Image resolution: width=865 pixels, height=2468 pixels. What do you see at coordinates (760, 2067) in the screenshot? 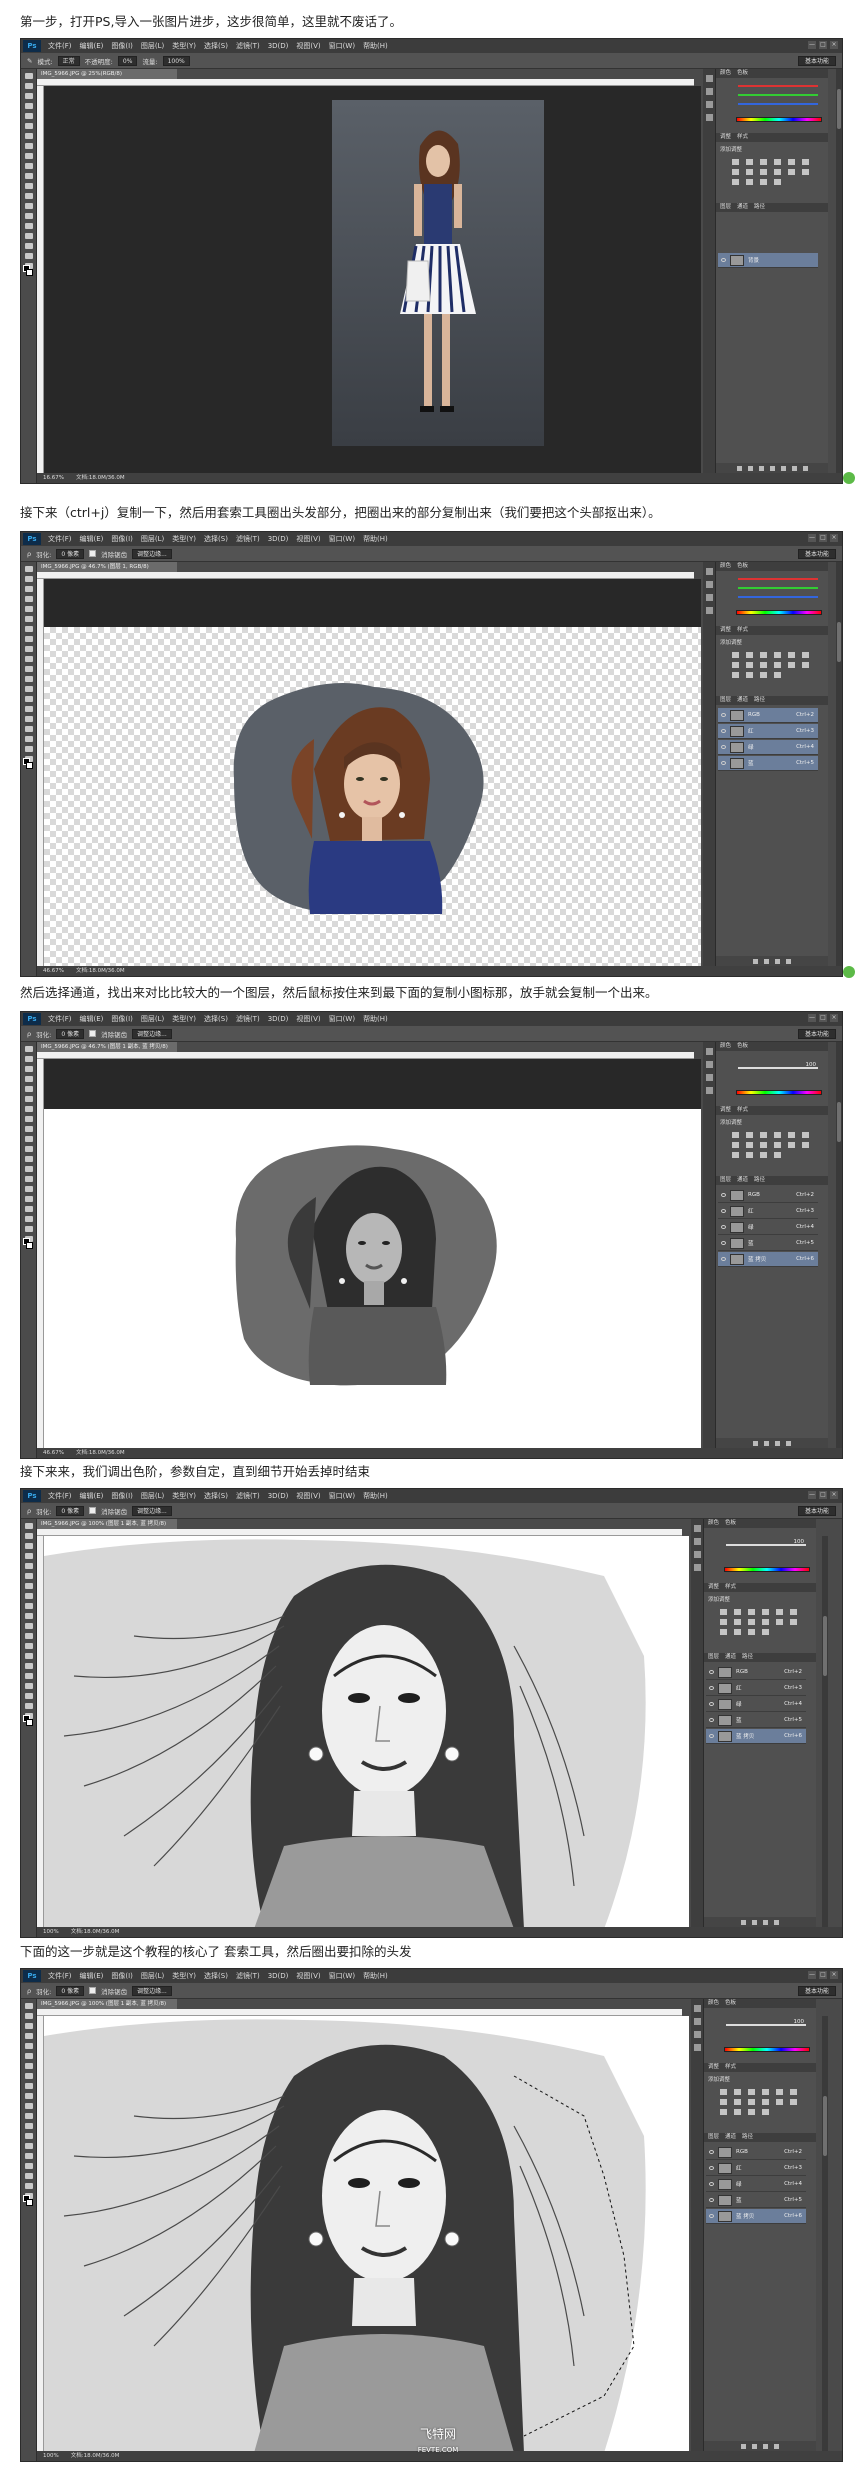
I see `adjustments-tabs: 调整 样式` at bounding box center [760, 2067].